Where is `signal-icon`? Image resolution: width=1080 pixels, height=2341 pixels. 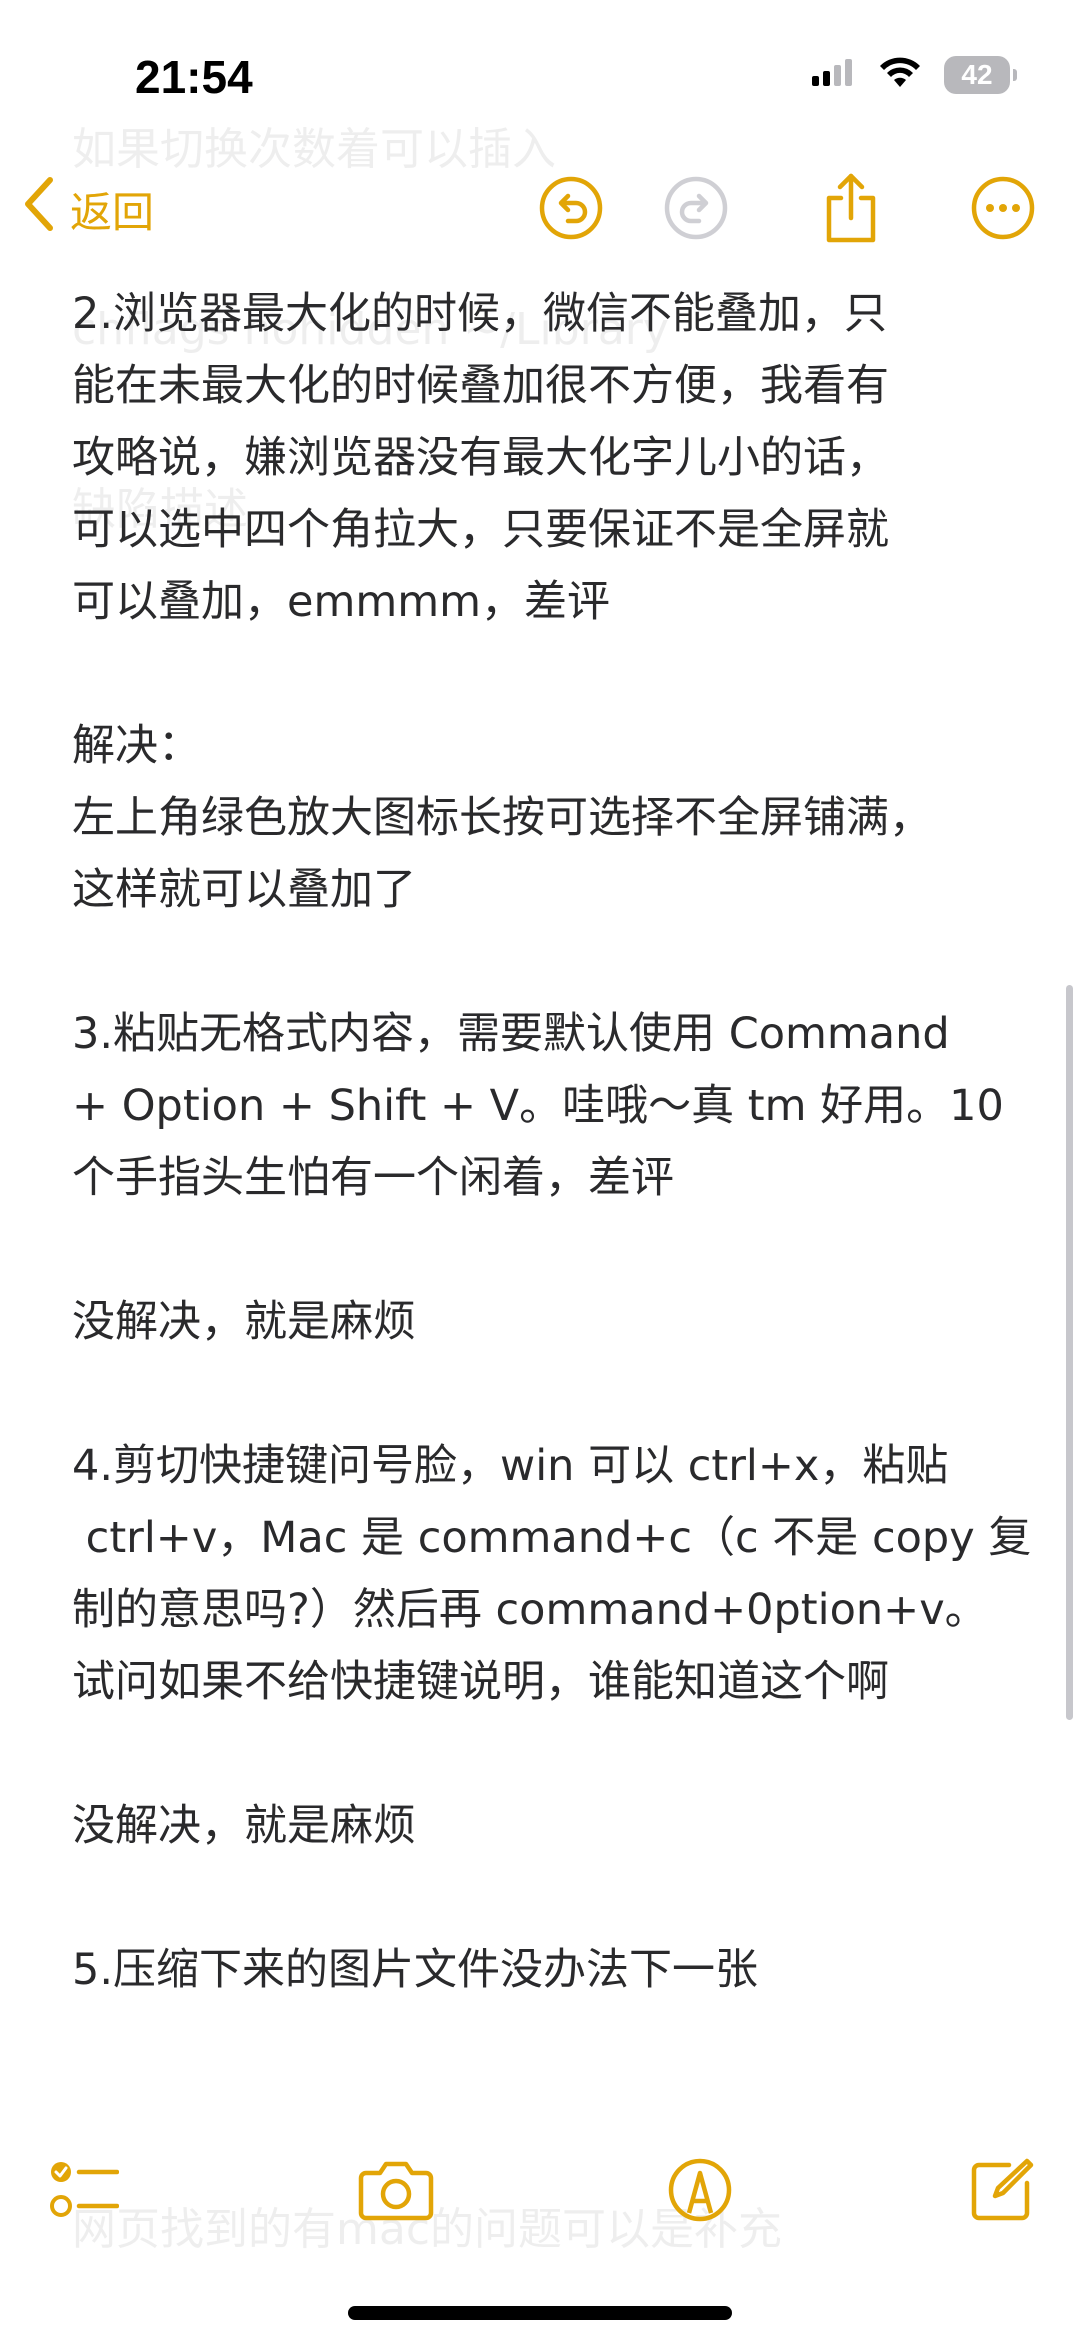
signal-icon is located at coordinates (834, 75).